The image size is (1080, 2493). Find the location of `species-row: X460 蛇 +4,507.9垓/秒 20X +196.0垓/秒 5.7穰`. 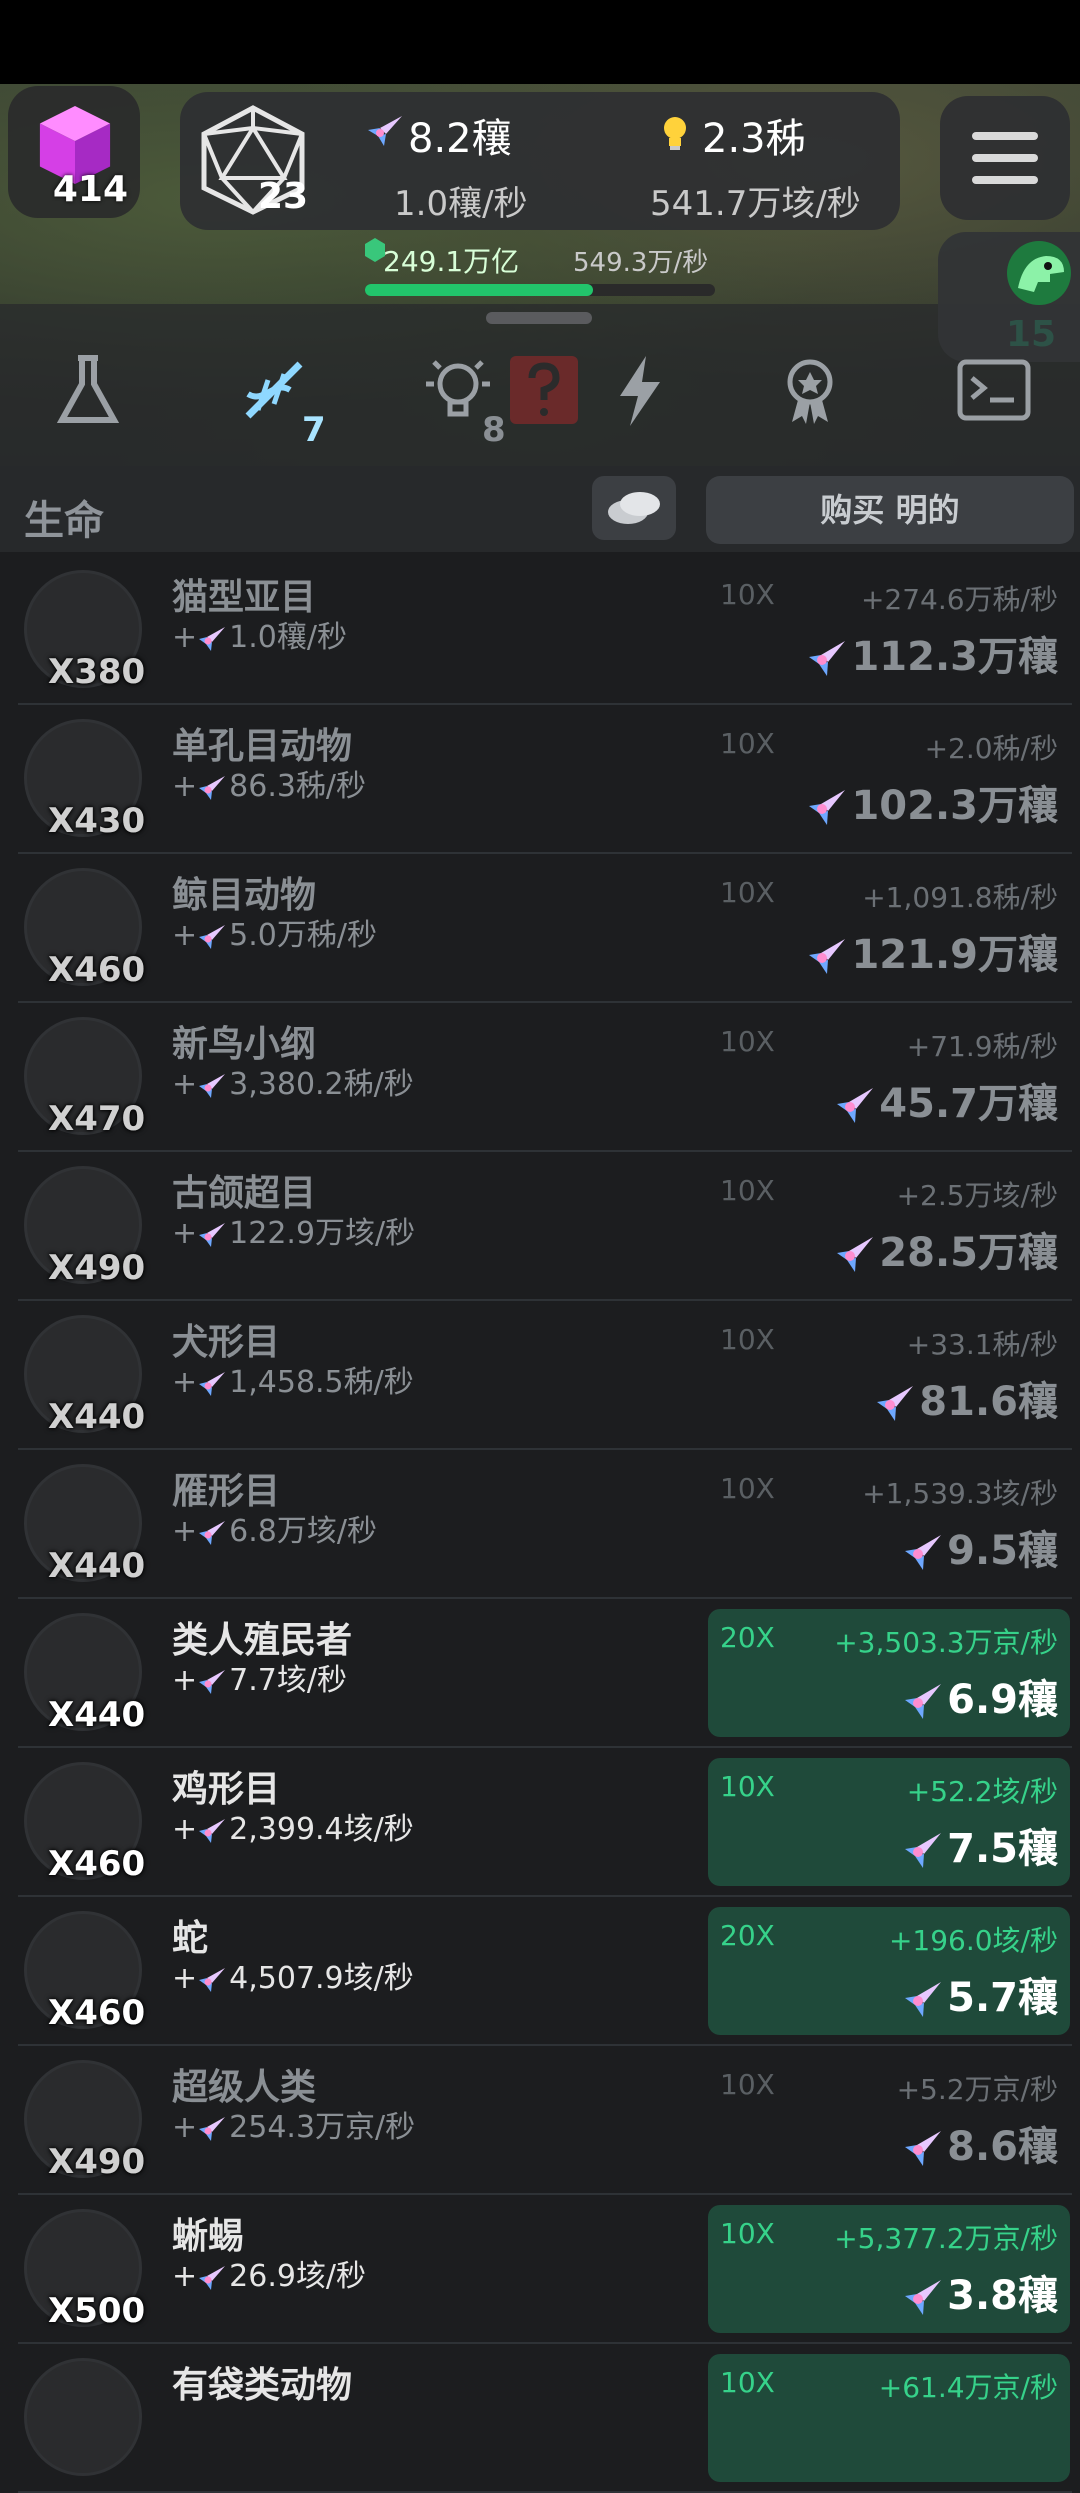

species-row: X460 蛇 +4,507.9垓/秒 20X +196.0垓/秒 5.7穰 is located at coordinates (540, 1971).